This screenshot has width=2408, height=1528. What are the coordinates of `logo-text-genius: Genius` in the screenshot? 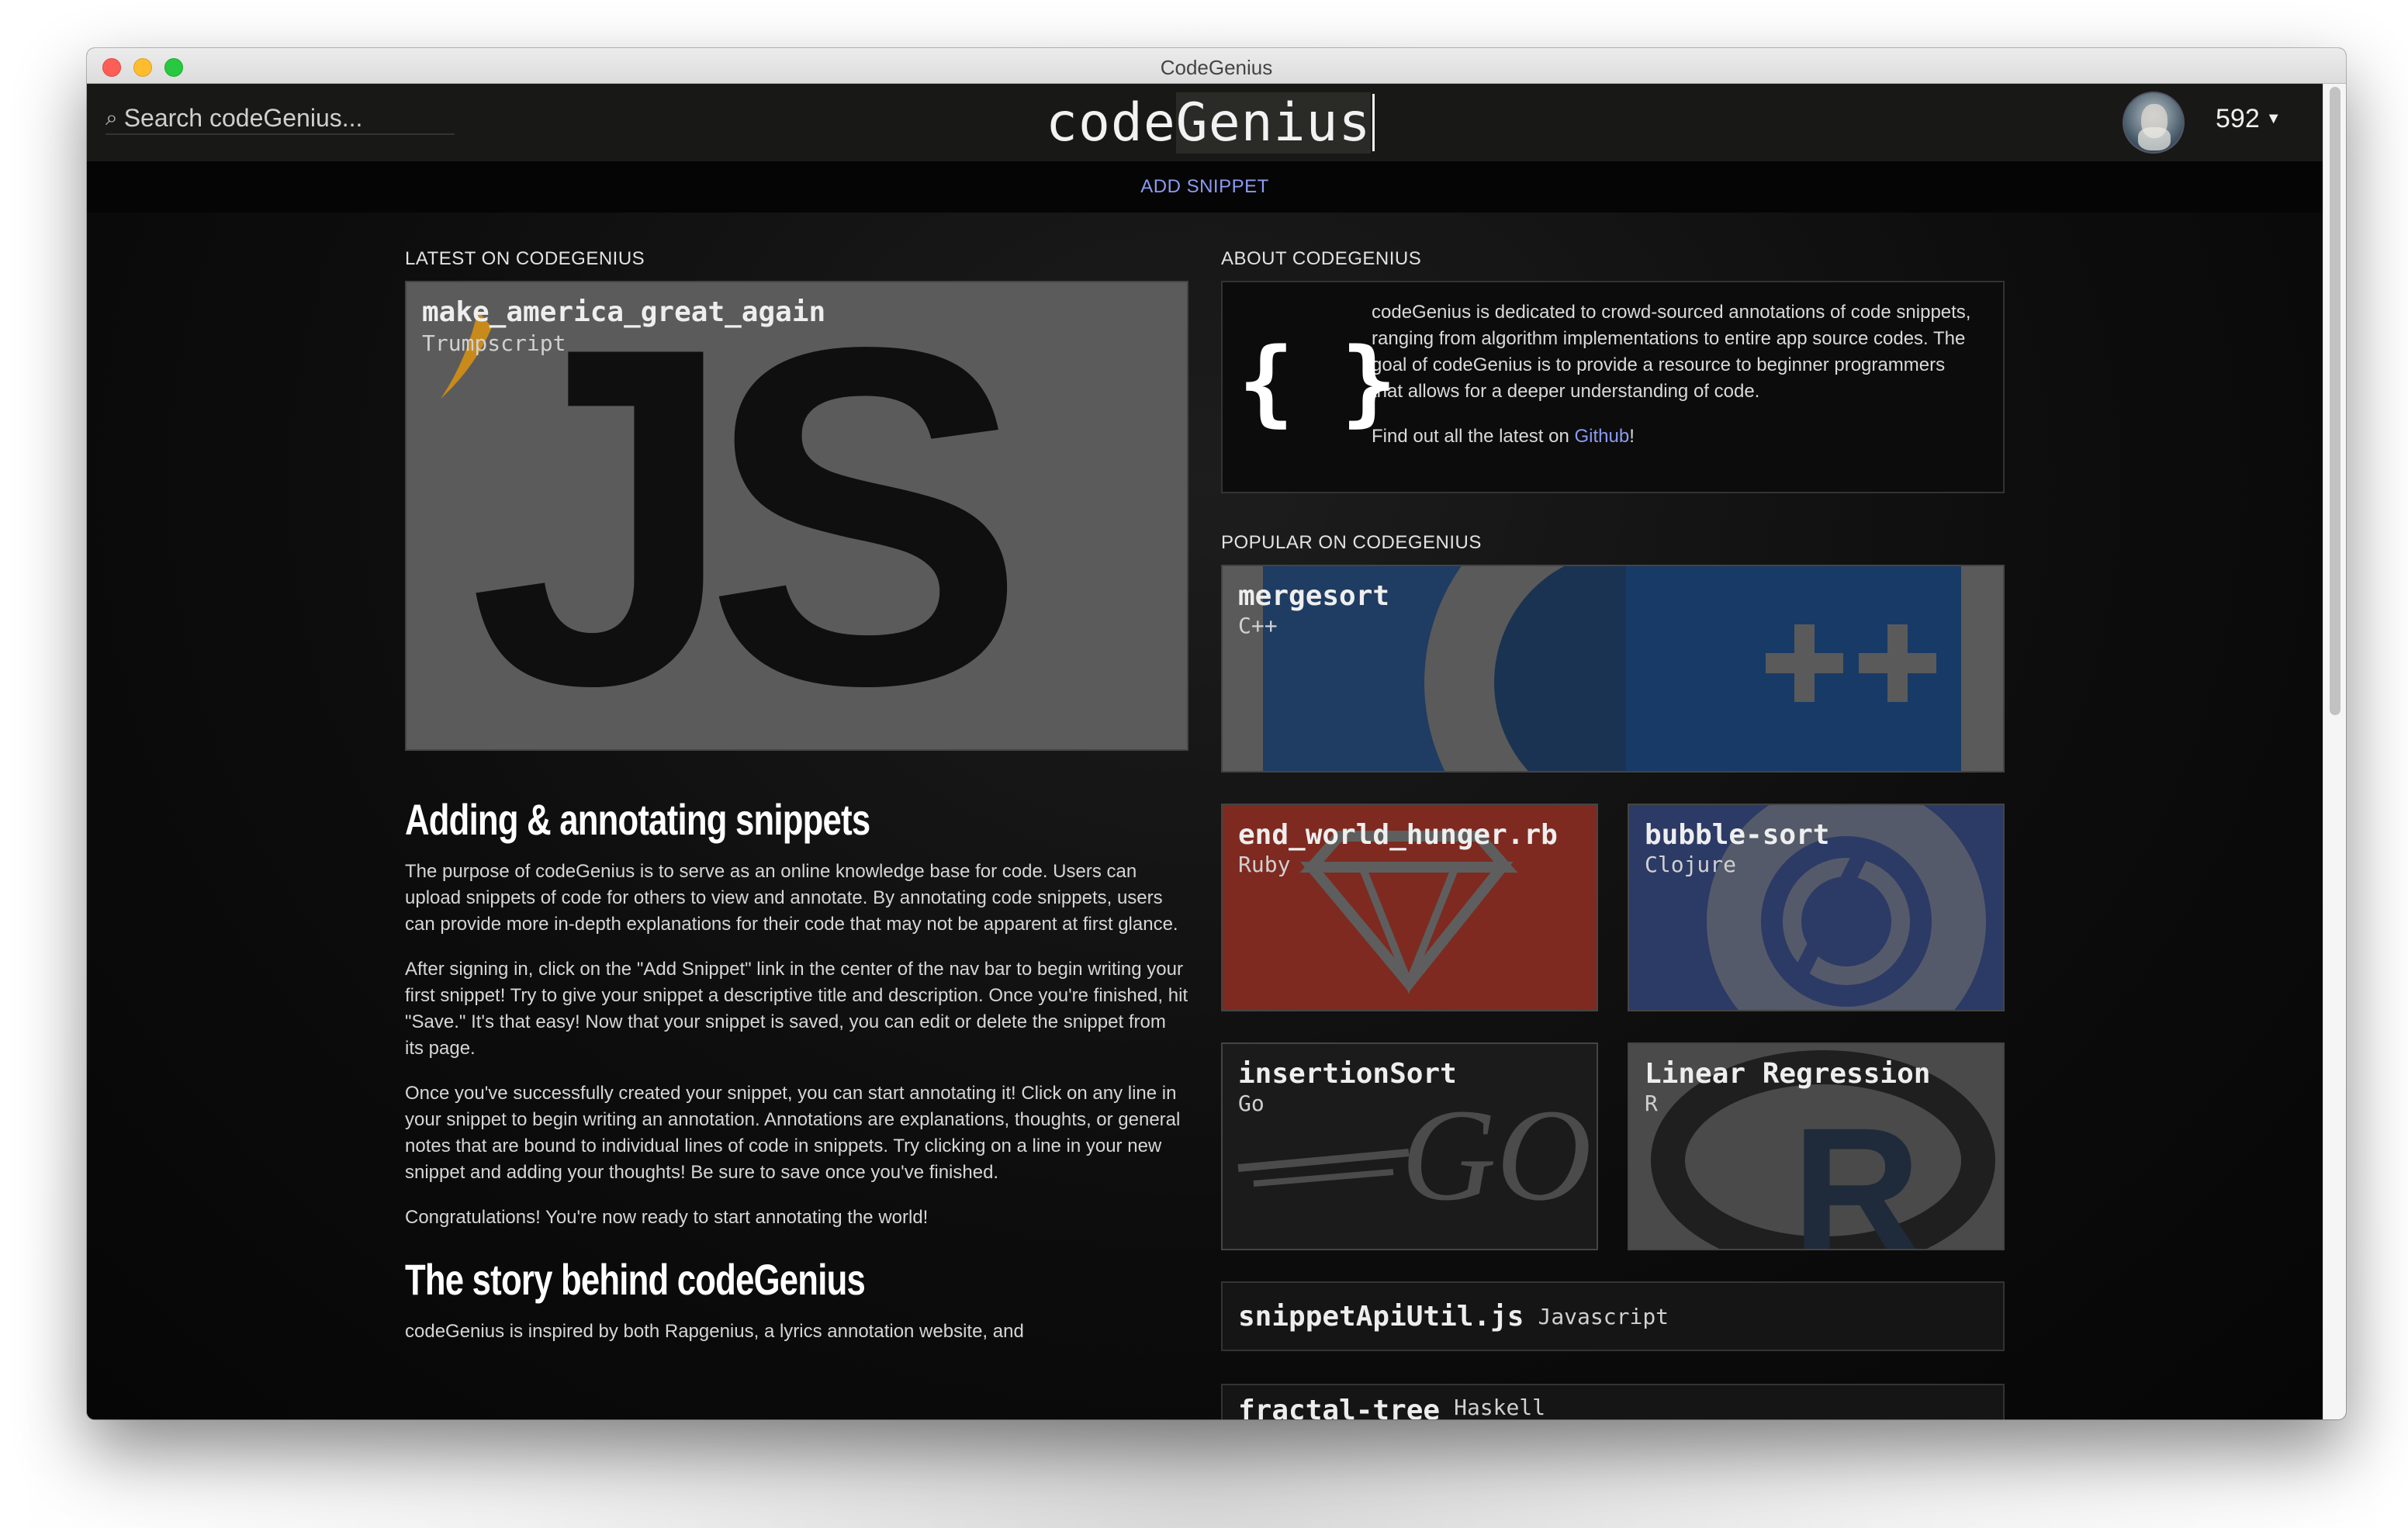 It's located at (1273, 123).